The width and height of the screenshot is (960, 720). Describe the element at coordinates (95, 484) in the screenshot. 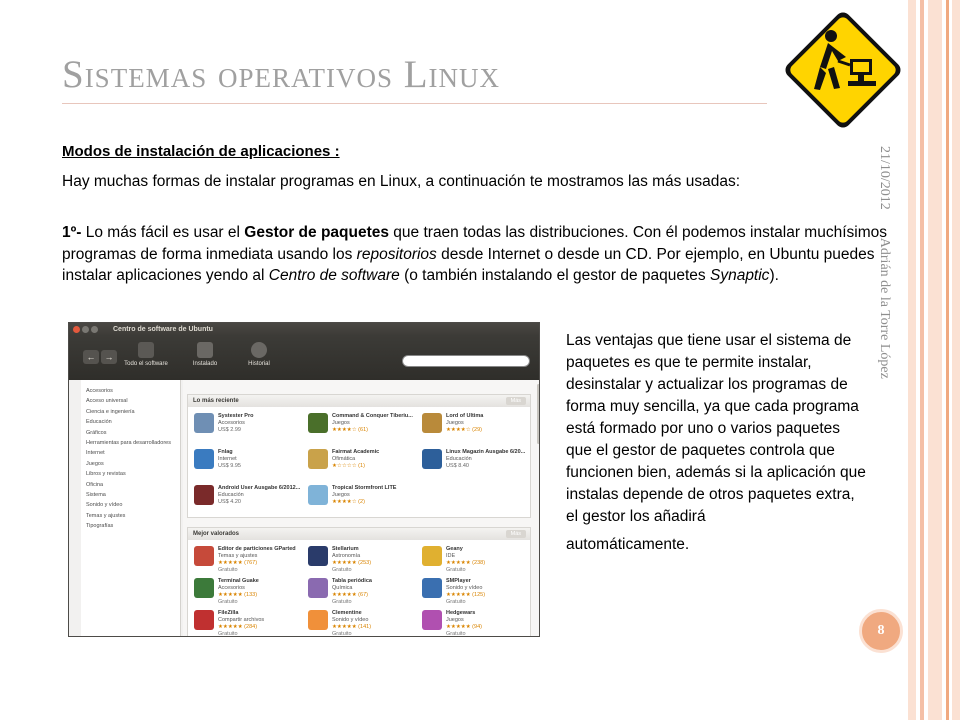

I see `category-item: Oficina` at that location.